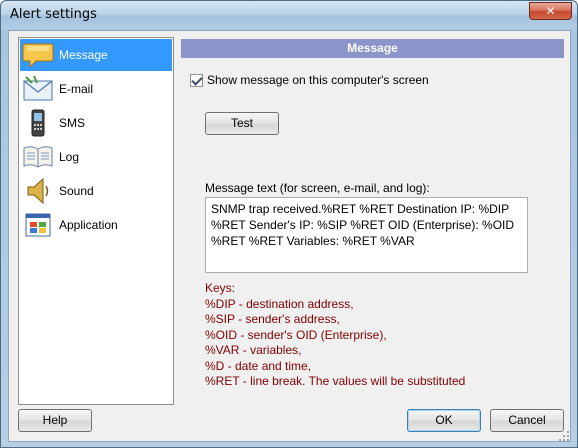 Image resolution: width=578 pixels, height=448 pixels. What do you see at coordinates (196, 80) in the screenshot?
I see `show-message-checkbox` at bounding box center [196, 80].